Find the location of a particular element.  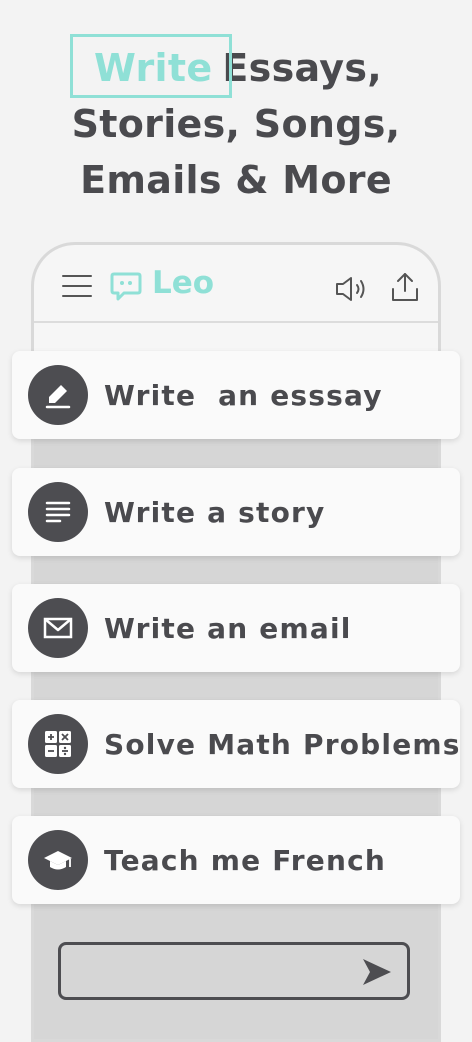

envelope-icon is located at coordinates (58, 628).